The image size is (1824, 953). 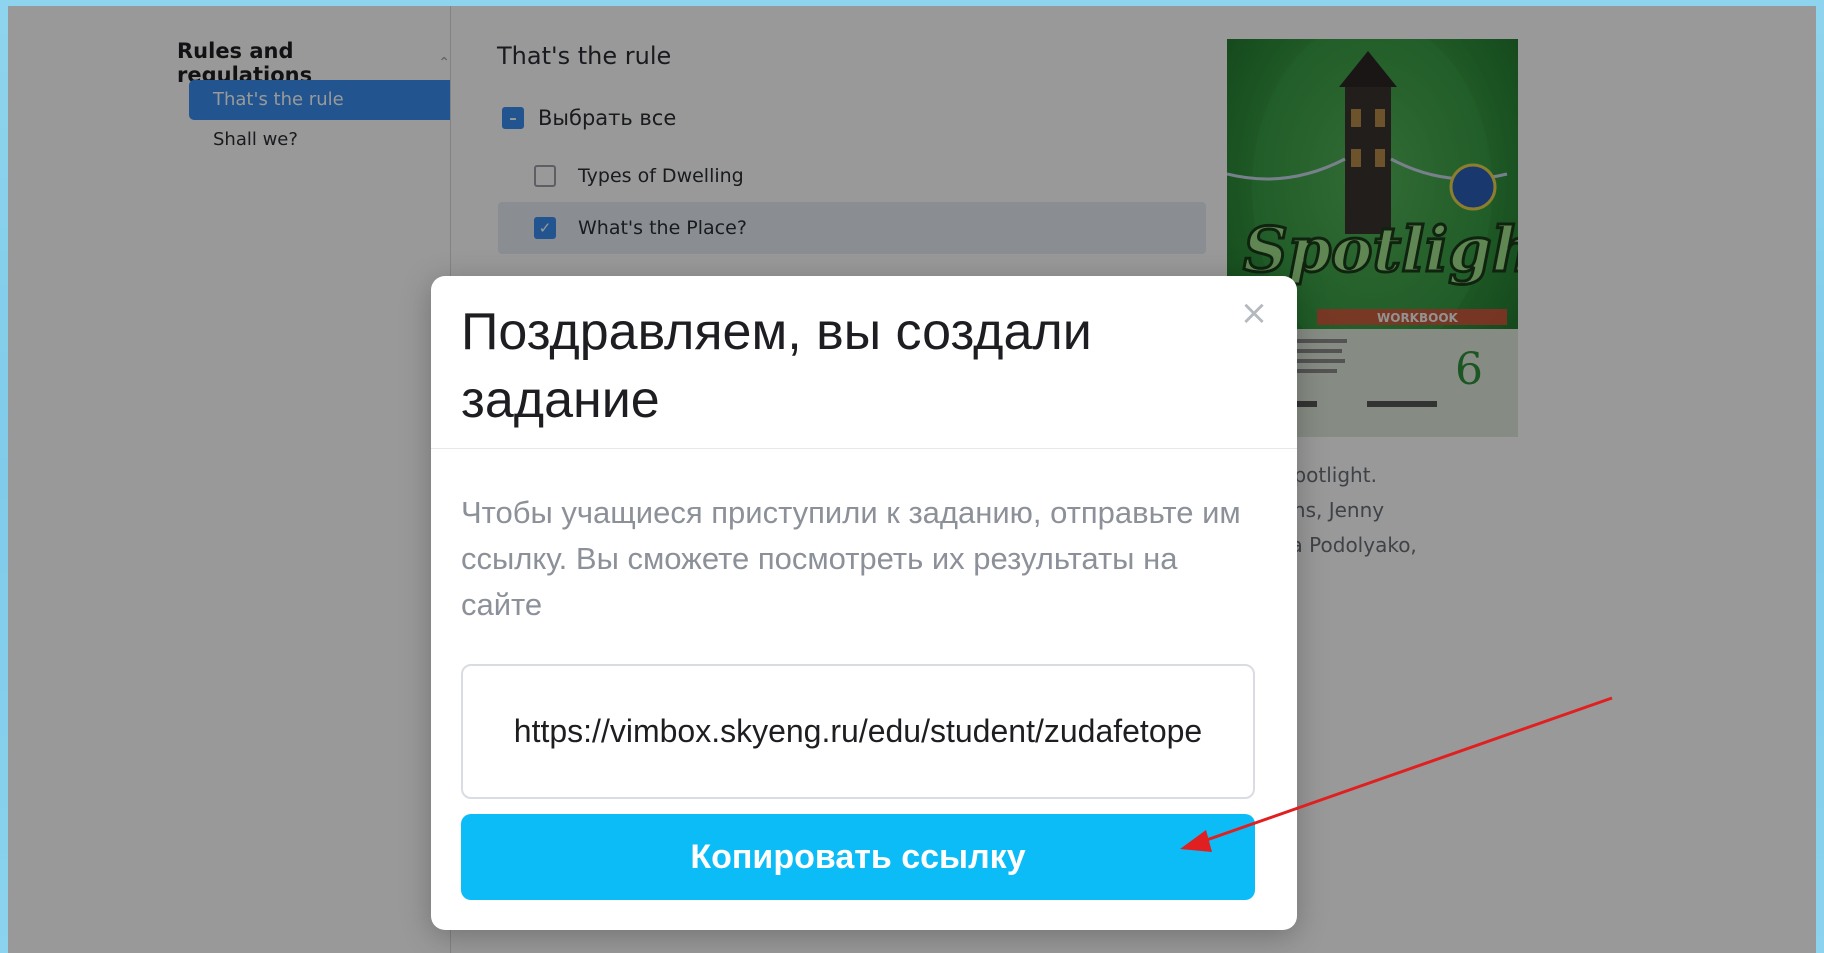 What do you see at coordinates (1254, 313) in the screenshot?
I see `close-icon: ×` at bounding box center [1254, 313].